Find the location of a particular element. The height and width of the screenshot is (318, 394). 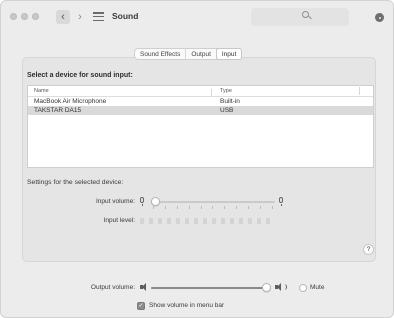

input-level-label: Input level: is located at coordinates (119, 220).